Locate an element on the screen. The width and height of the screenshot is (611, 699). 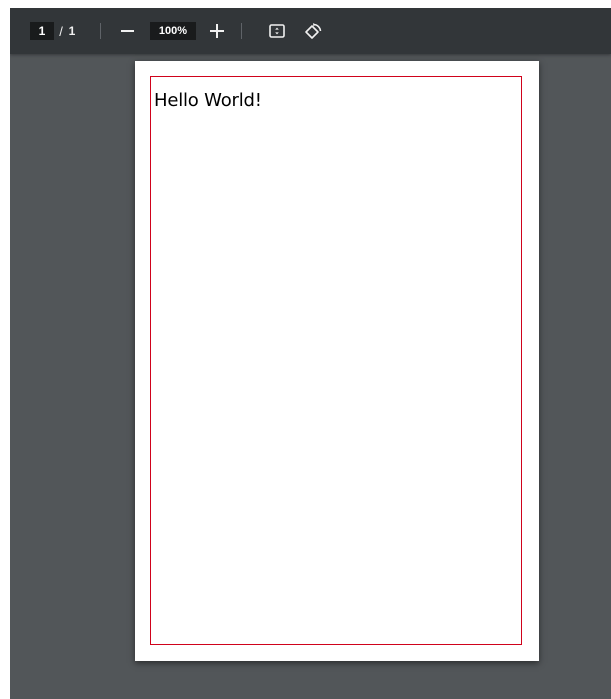
rotate-button is located at coordinates (313, 32).